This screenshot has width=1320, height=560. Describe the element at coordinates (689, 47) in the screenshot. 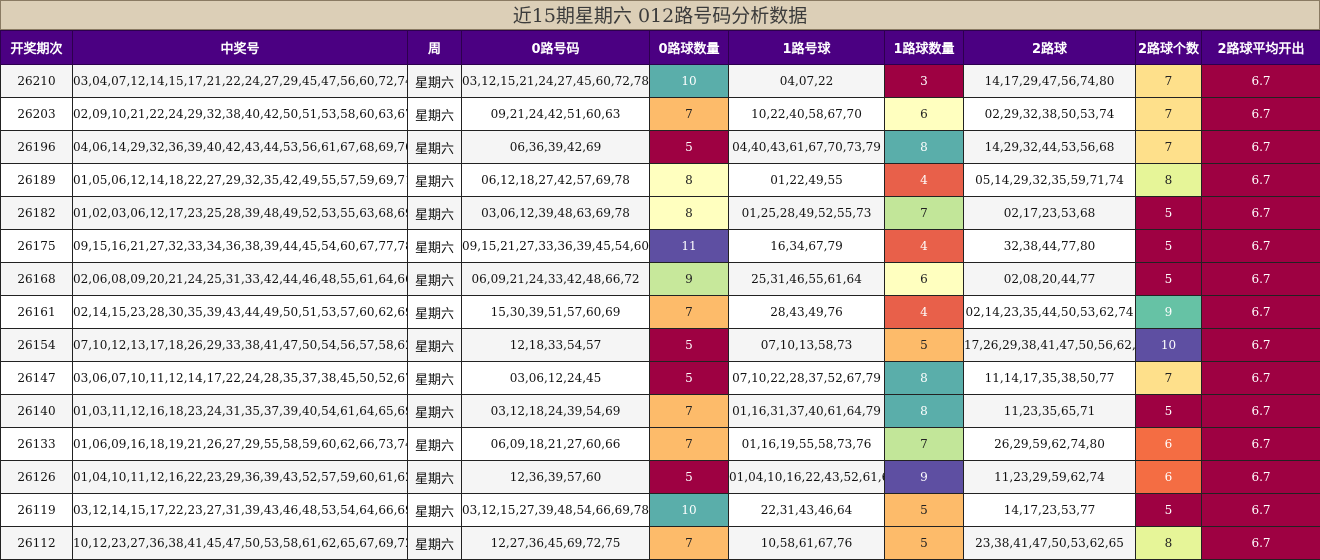

I see `header-route0-count: 0路球数量` at that location.